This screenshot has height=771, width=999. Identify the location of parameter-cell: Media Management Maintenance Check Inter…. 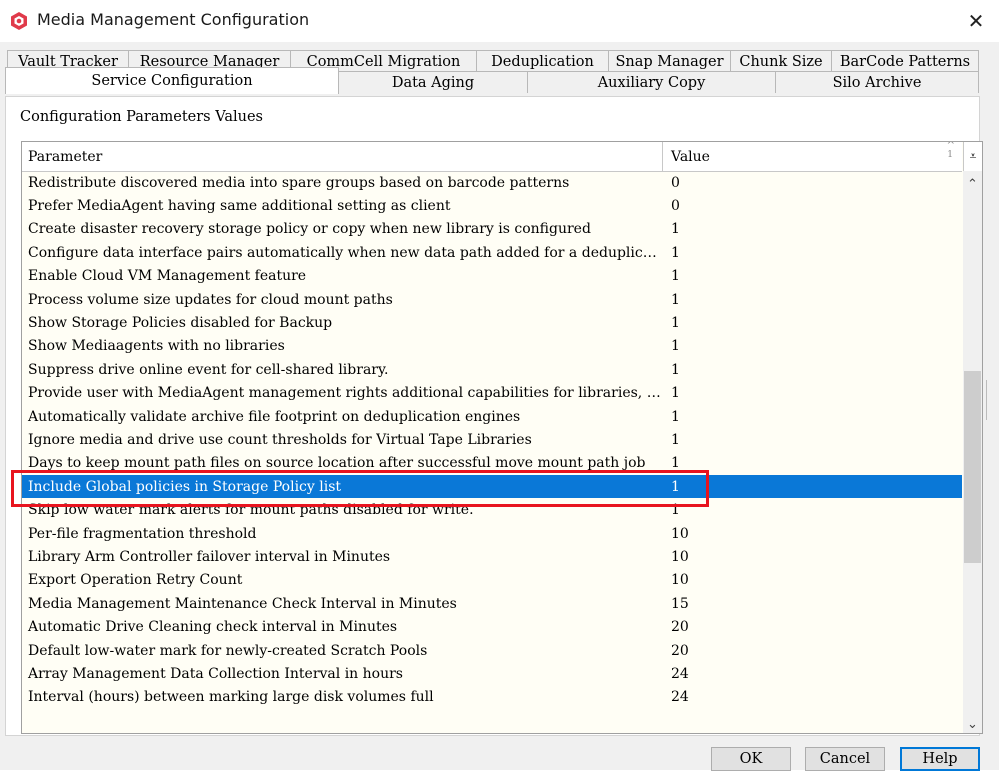
(242, 603).